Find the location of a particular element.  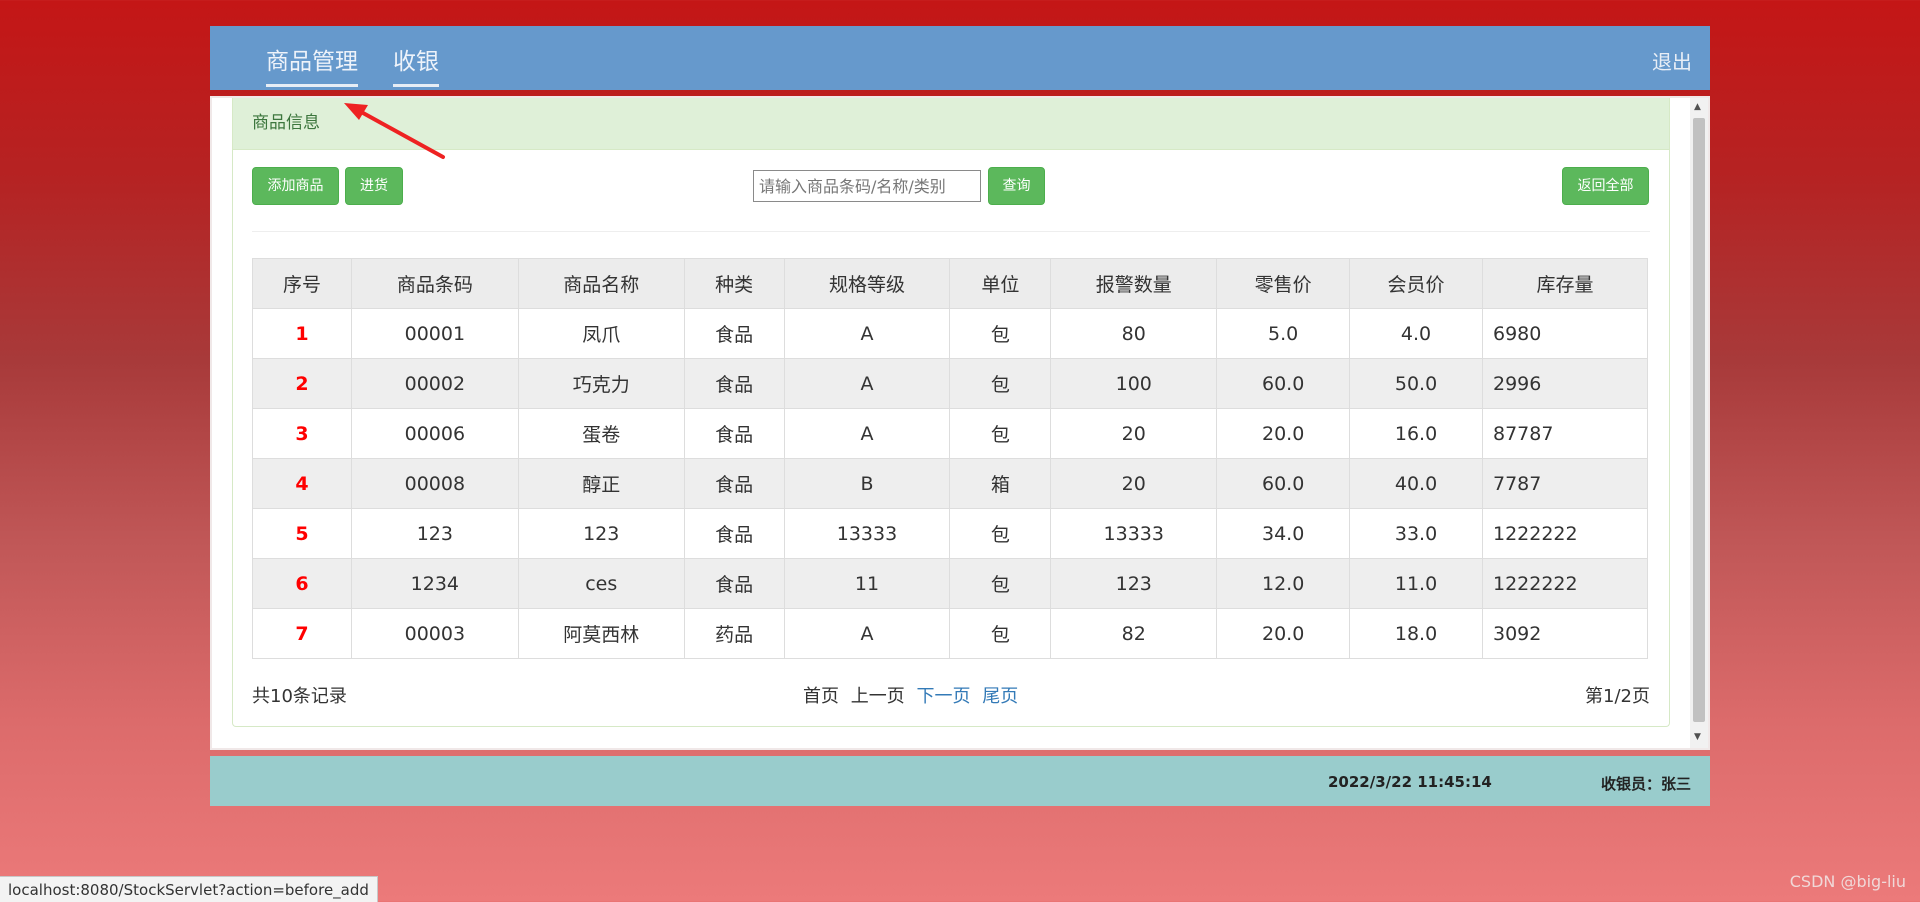

cell-alert-qty: 13333 is located at coordinates (1134, 533).